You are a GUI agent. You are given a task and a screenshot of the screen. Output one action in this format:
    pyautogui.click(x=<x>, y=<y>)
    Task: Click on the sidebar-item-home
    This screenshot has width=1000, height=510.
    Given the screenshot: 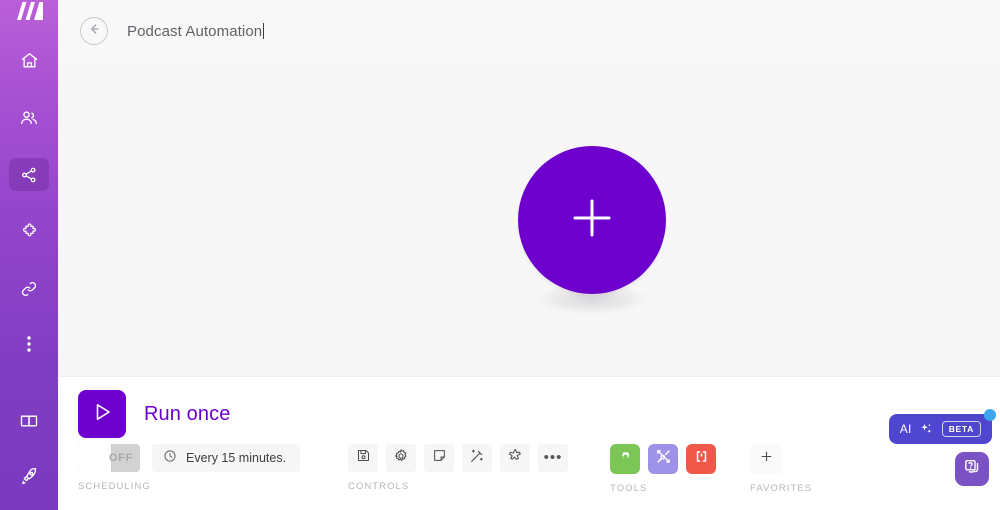 What is the action you would take?
    pyautogui.click(x=29, y=60)
    